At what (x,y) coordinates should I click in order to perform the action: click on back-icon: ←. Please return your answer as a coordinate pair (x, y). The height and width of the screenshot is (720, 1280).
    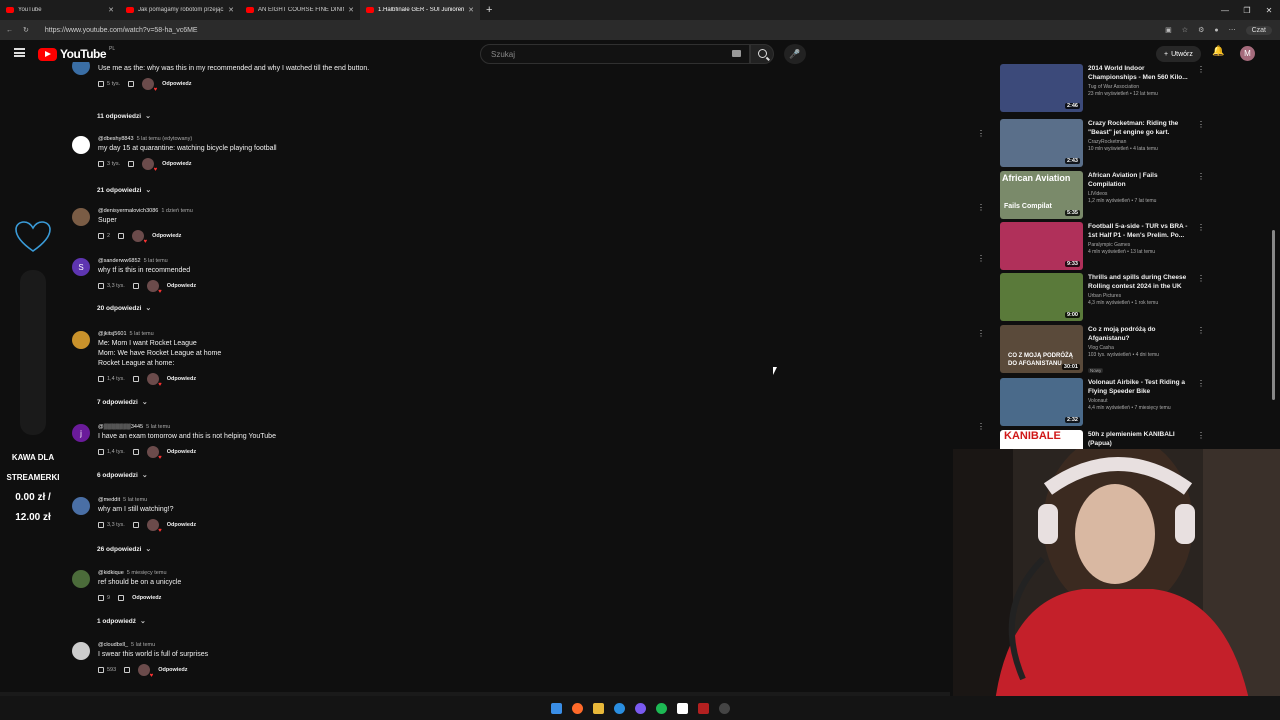
    Looking at the image, I should click on (9, 30).